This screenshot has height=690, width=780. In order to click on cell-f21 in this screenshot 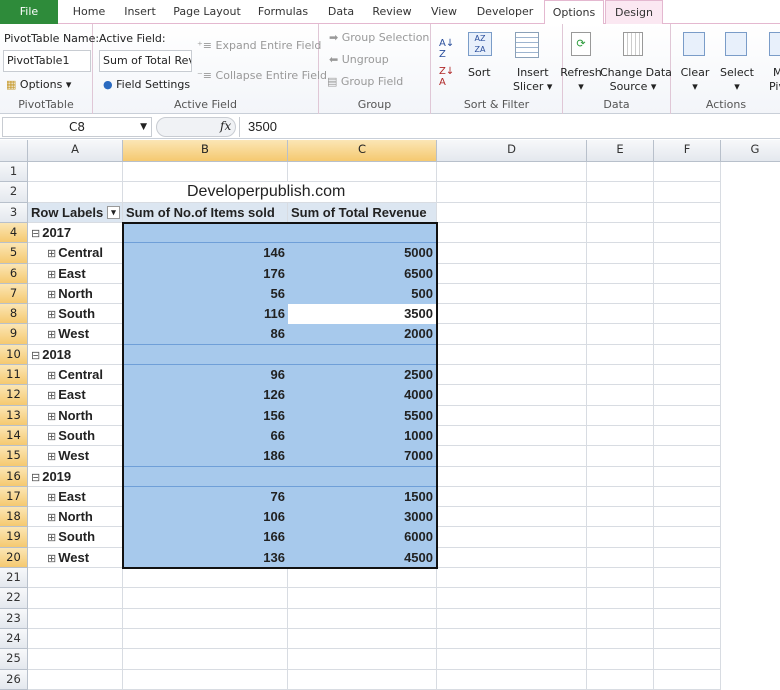, I will do `click(687, 578)`.